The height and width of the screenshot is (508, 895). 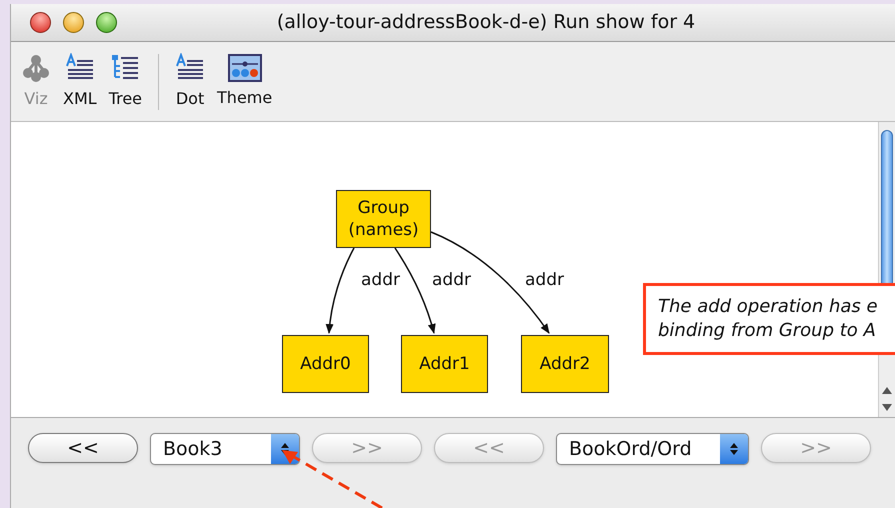 What do you see at coordinates (767, 331) in the screenshot?
I see `callout-text: binding from Group to A` at bounding box center [767, 331].